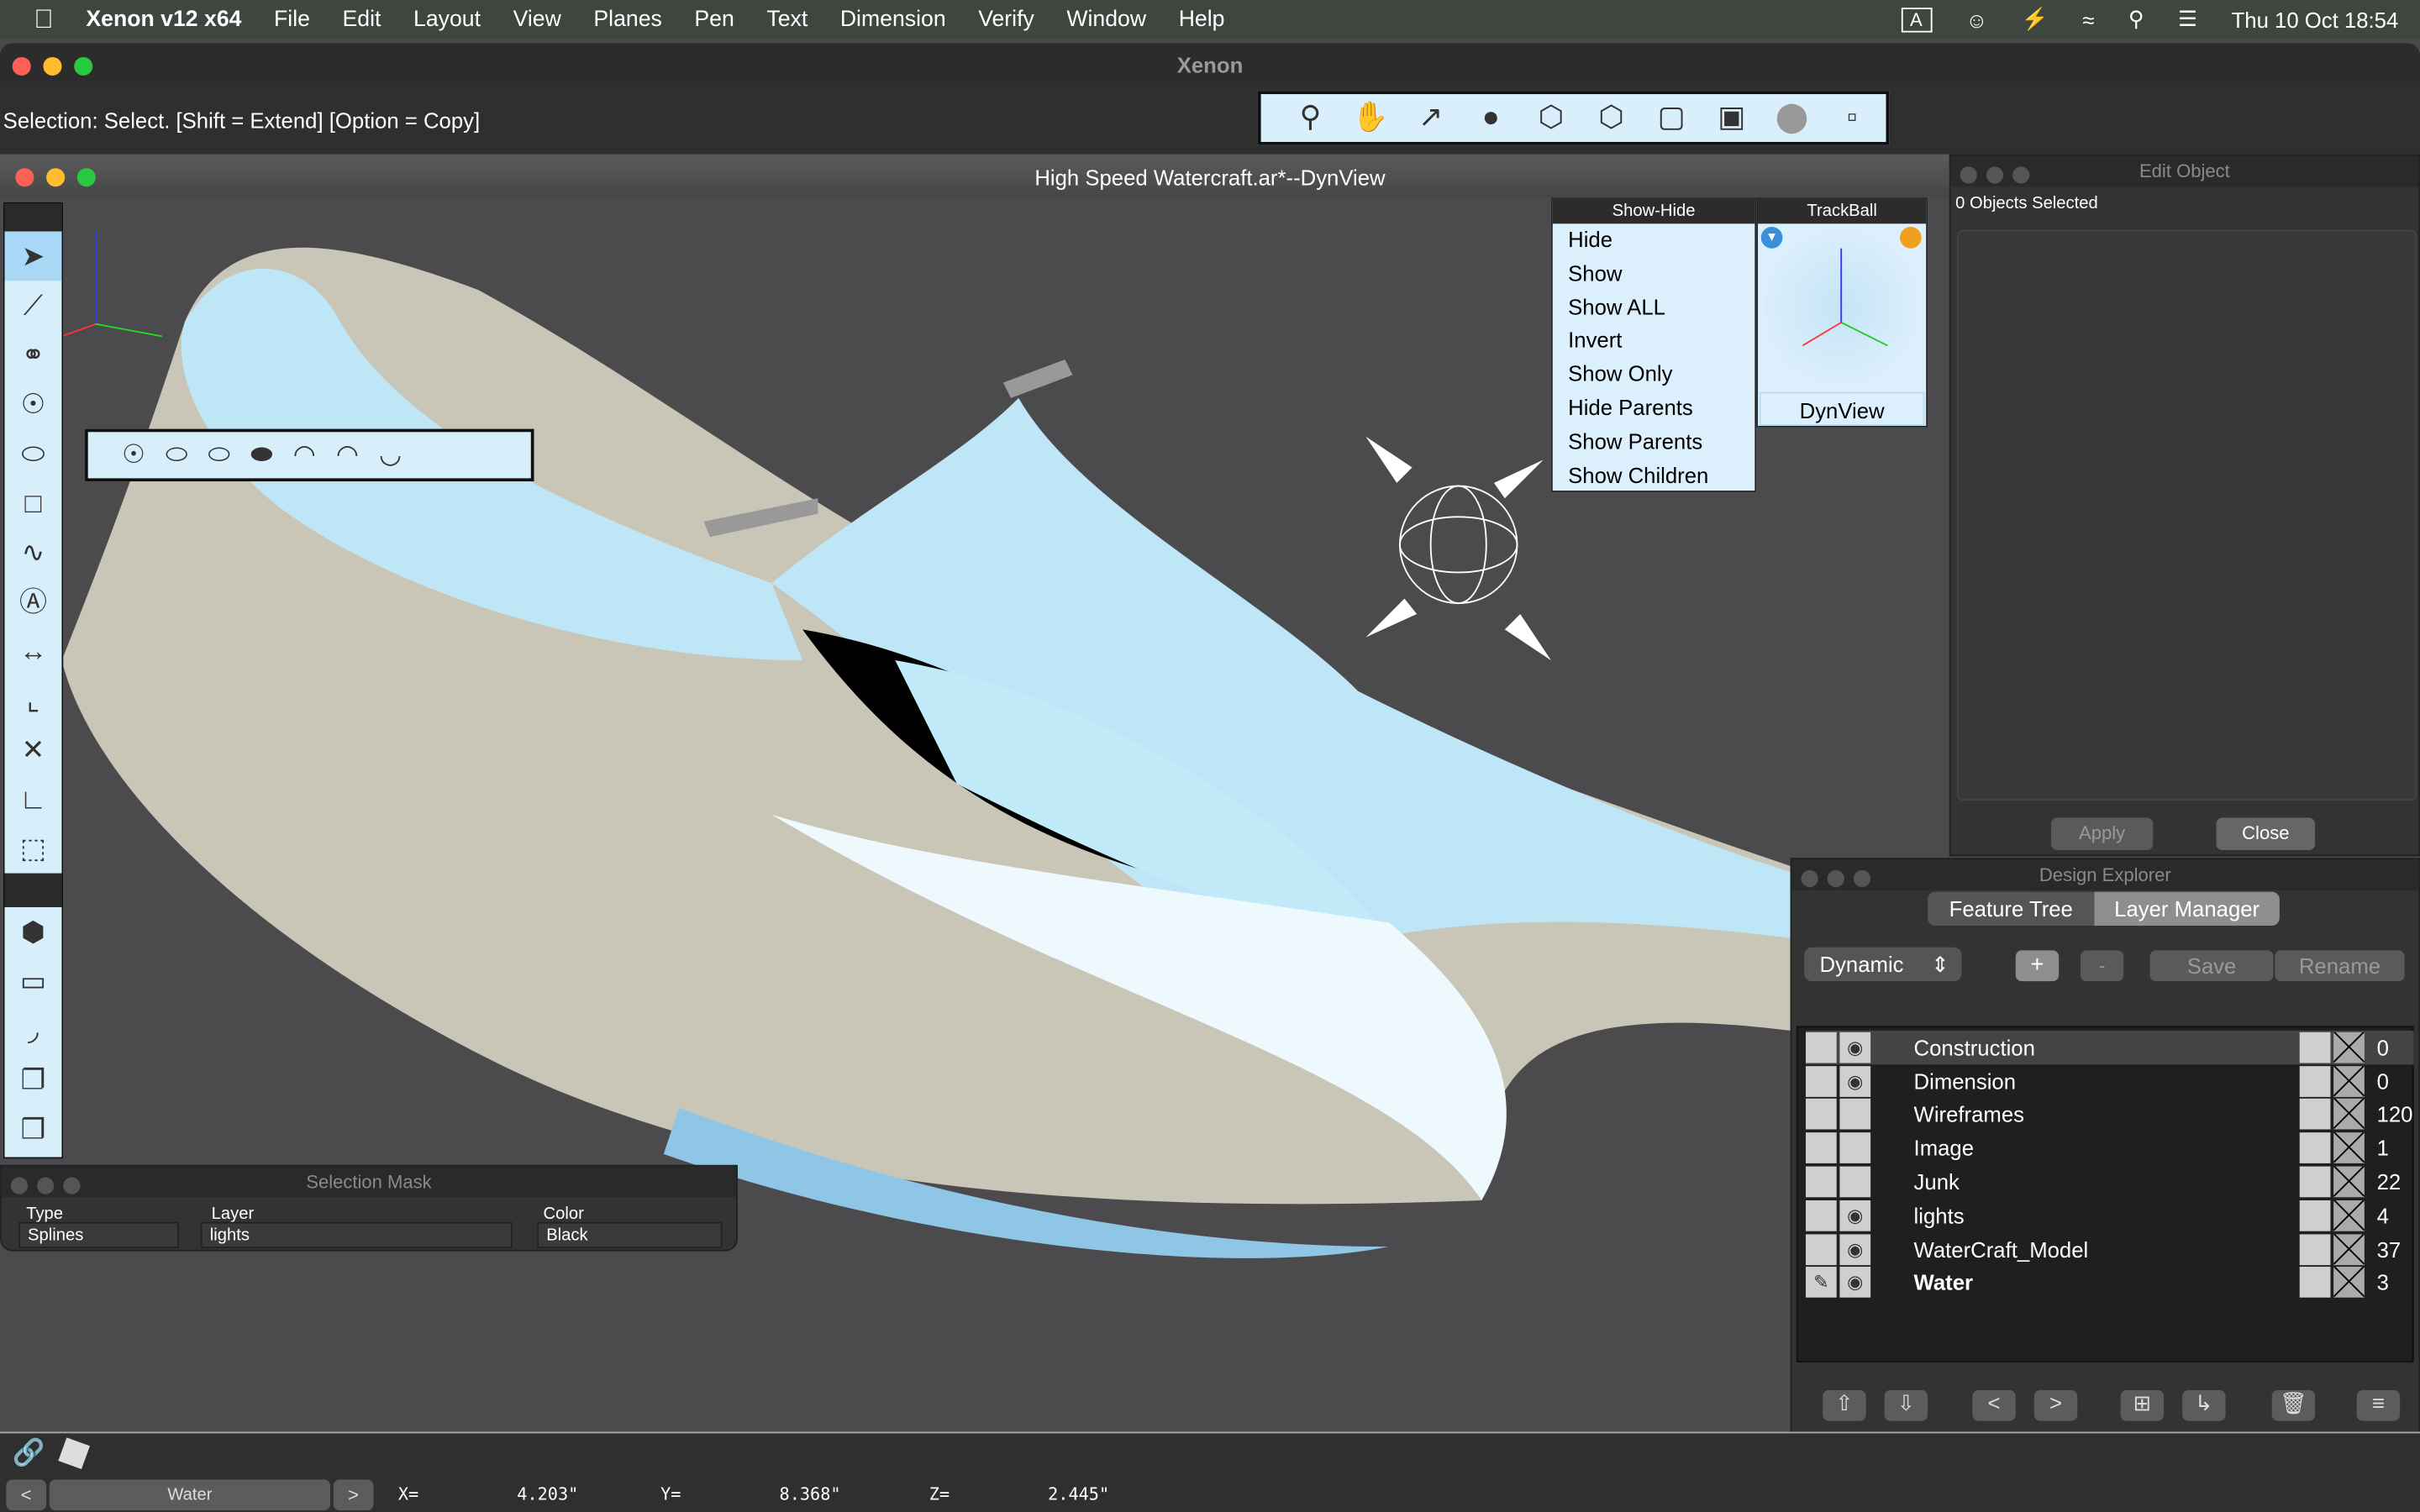  I want to click on dropdown-icon: ▼, so click(1771, 237).